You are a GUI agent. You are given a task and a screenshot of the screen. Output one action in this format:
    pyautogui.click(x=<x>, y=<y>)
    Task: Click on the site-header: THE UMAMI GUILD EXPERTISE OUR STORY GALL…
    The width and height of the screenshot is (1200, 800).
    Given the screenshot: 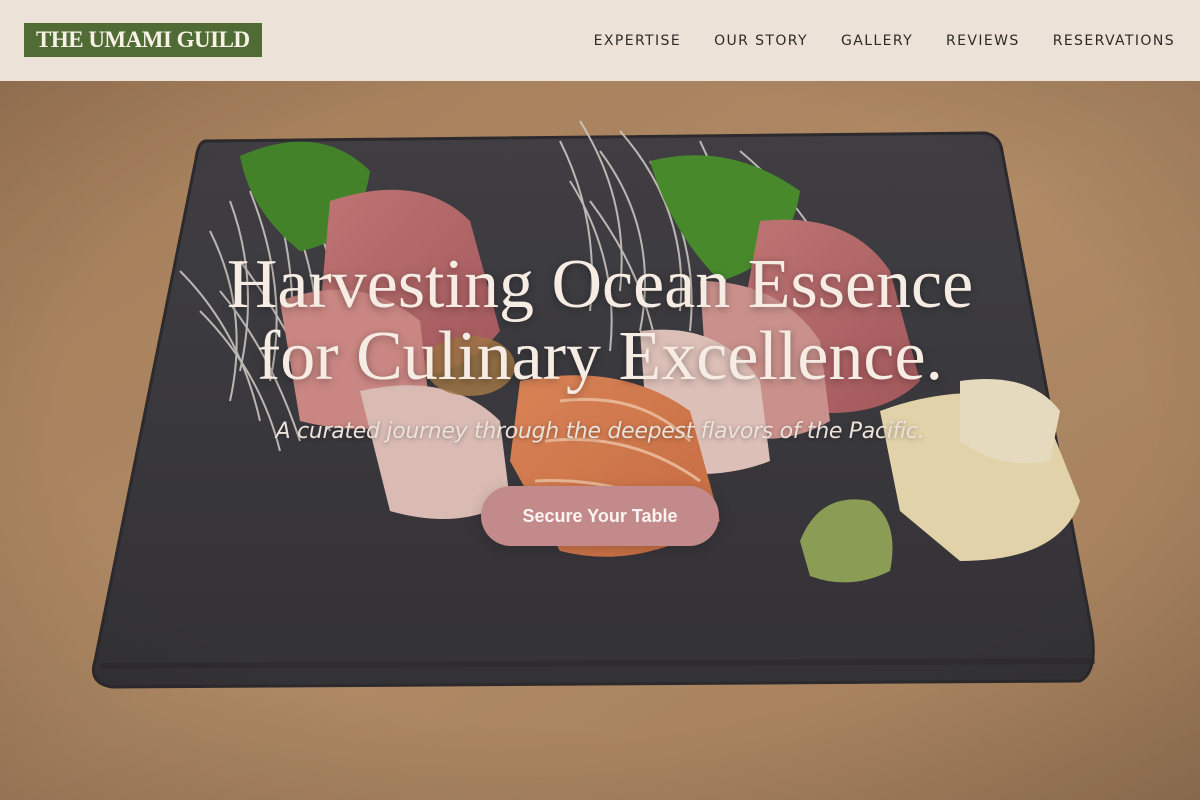 What is the action you would take?
    pyautogui.click(x=600, y=40)
    